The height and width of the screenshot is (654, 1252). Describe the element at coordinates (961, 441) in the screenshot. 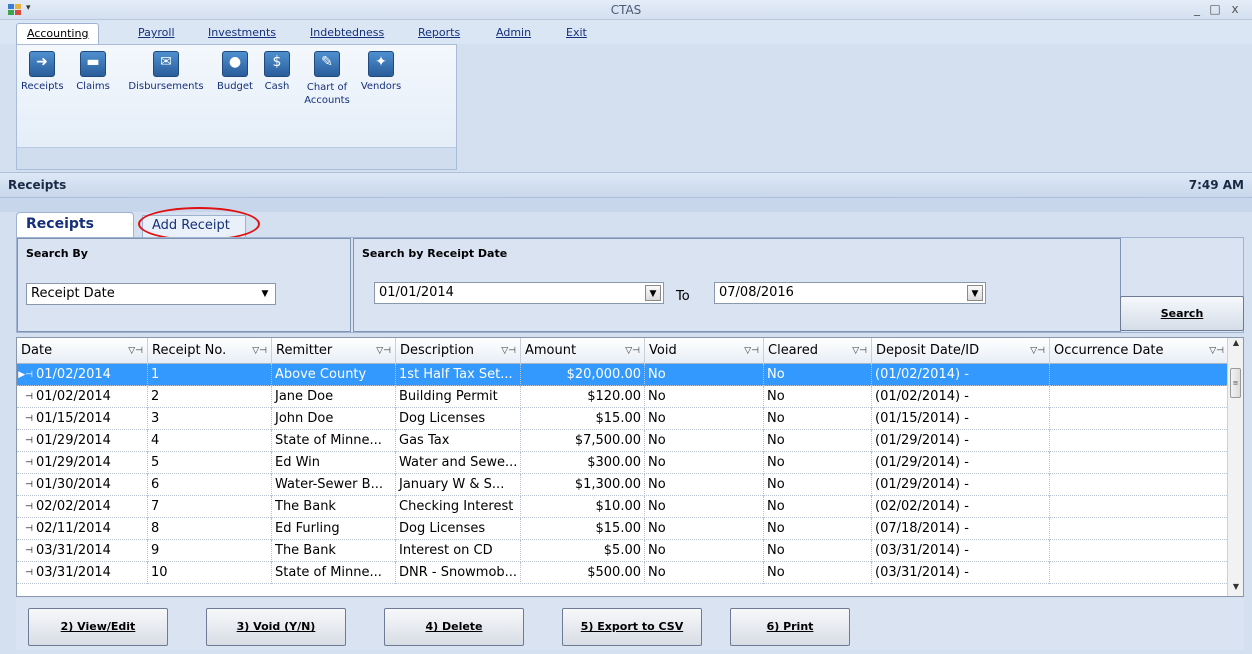

I see `cell-deposit-date: (01/29/2014) -` at that location.